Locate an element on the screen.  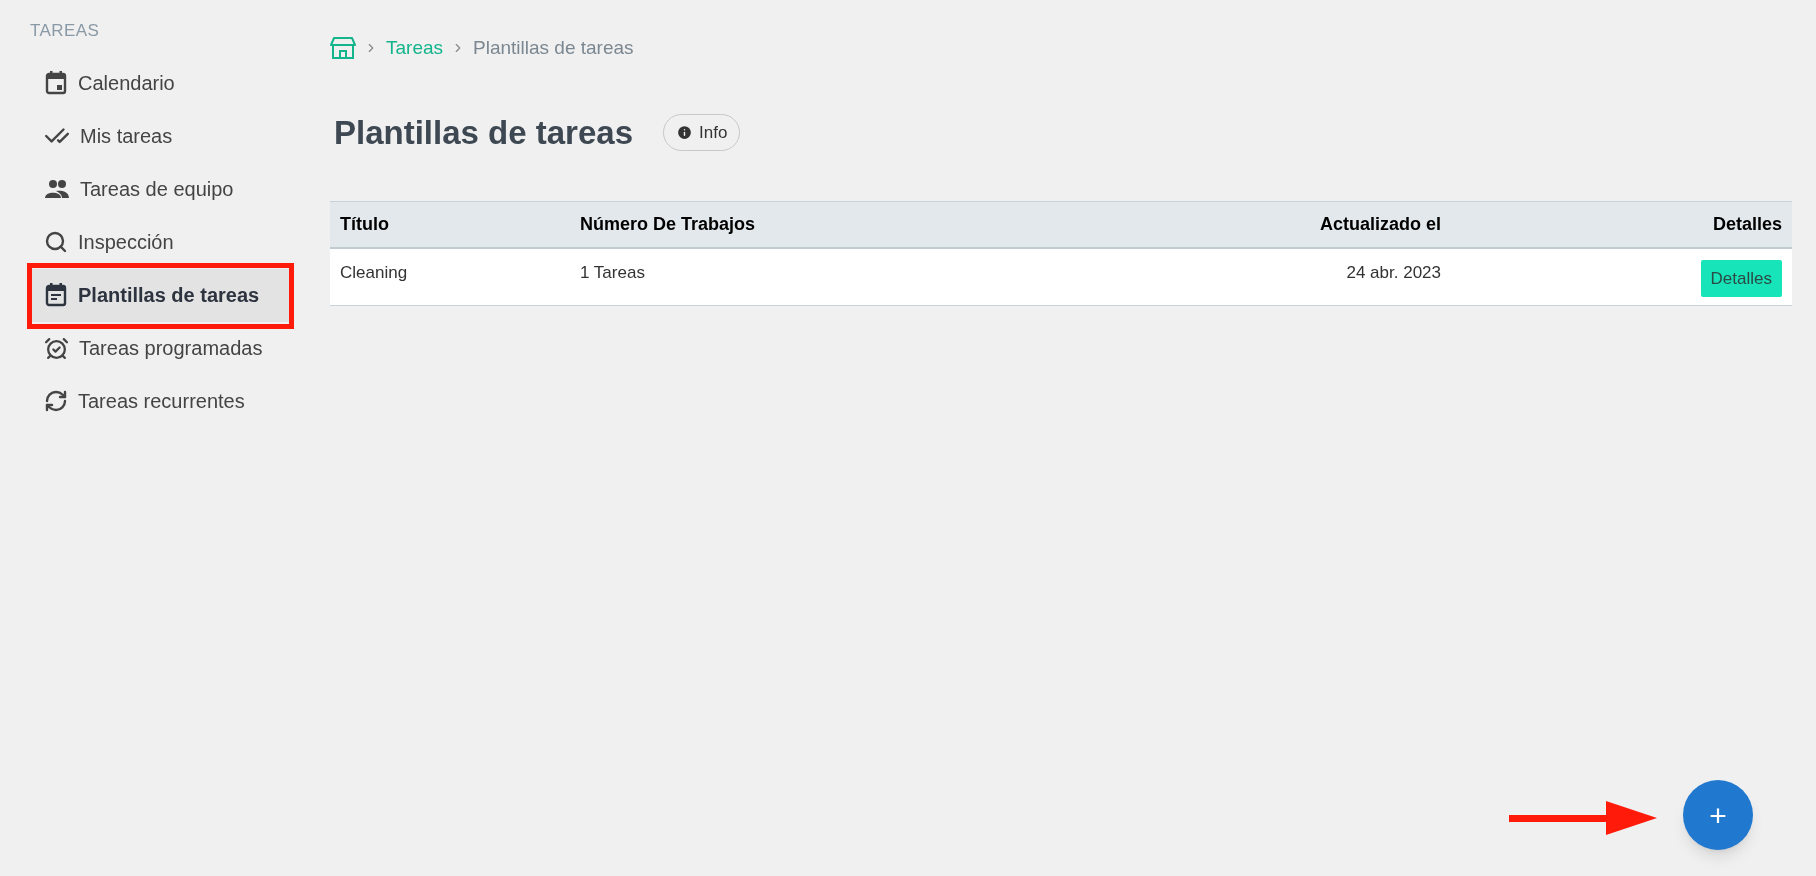
sidebar-item: Inspección is located at coordinates (159, 242).